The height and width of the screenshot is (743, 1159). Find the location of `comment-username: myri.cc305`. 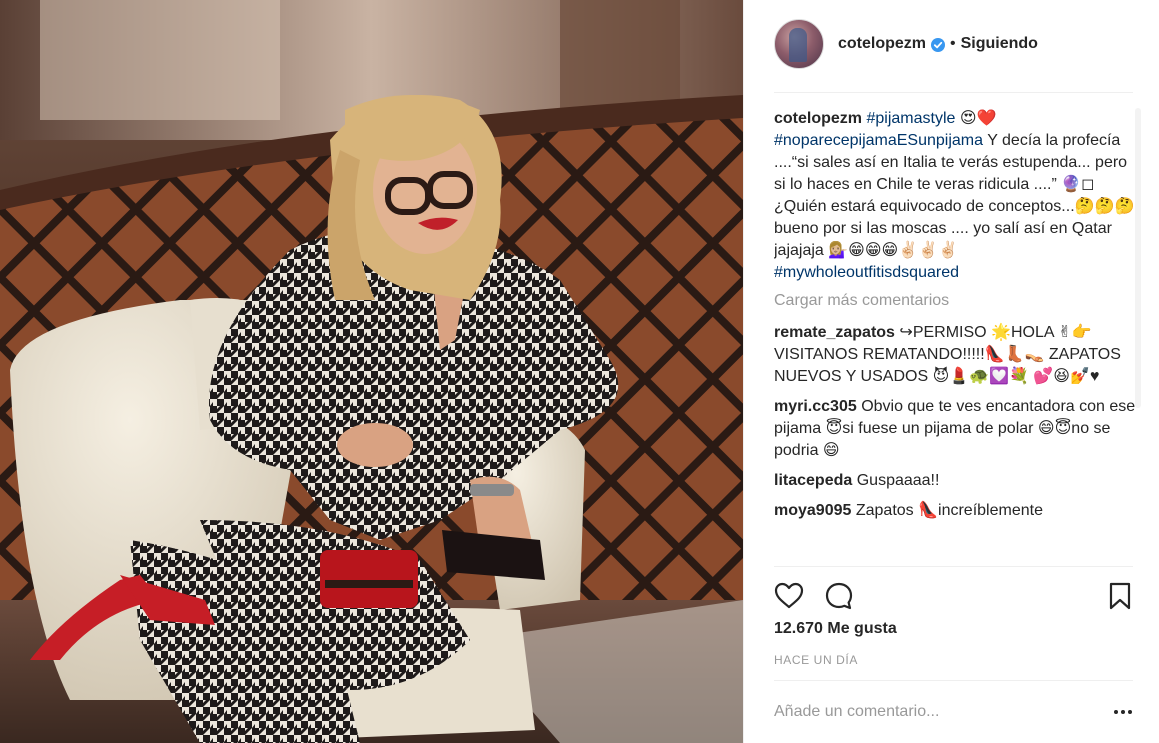

comment-username: myri.cc305 is located at coordinates (815, 406).